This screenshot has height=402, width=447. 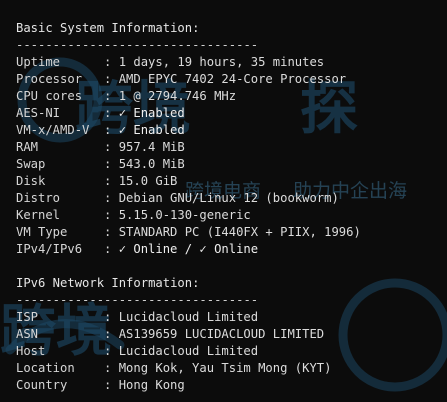 What do you see at coordinates (239, 232) in the screenshot?
I see `info-value: STANDARD PC (I440FX + PIIX, 1996)` at bounding box center [239, 232].